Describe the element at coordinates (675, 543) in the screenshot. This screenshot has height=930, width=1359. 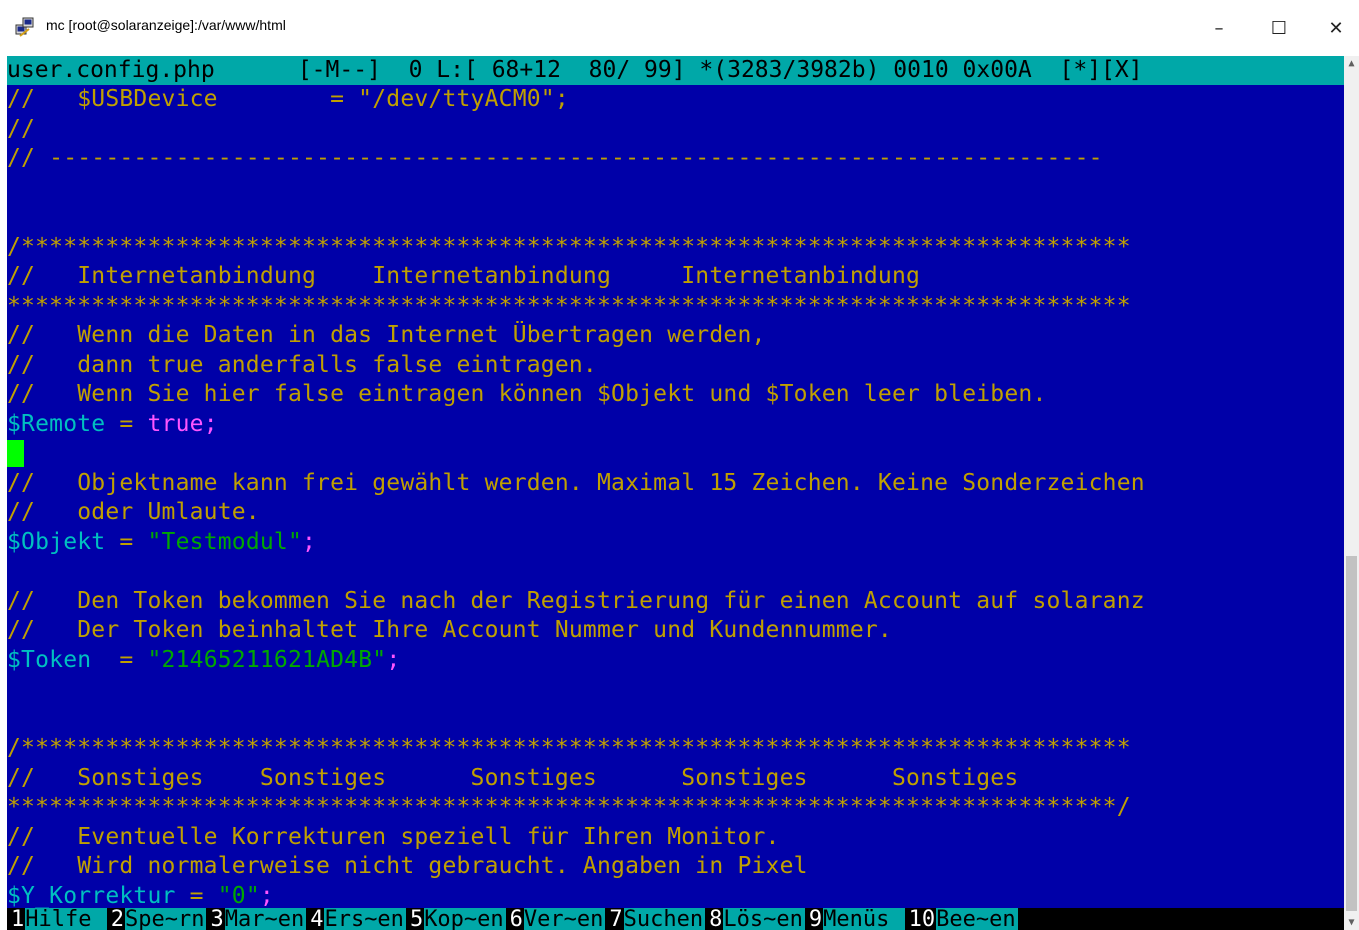
I see `code-line: $Objekt = "Testmodul";` at that location.